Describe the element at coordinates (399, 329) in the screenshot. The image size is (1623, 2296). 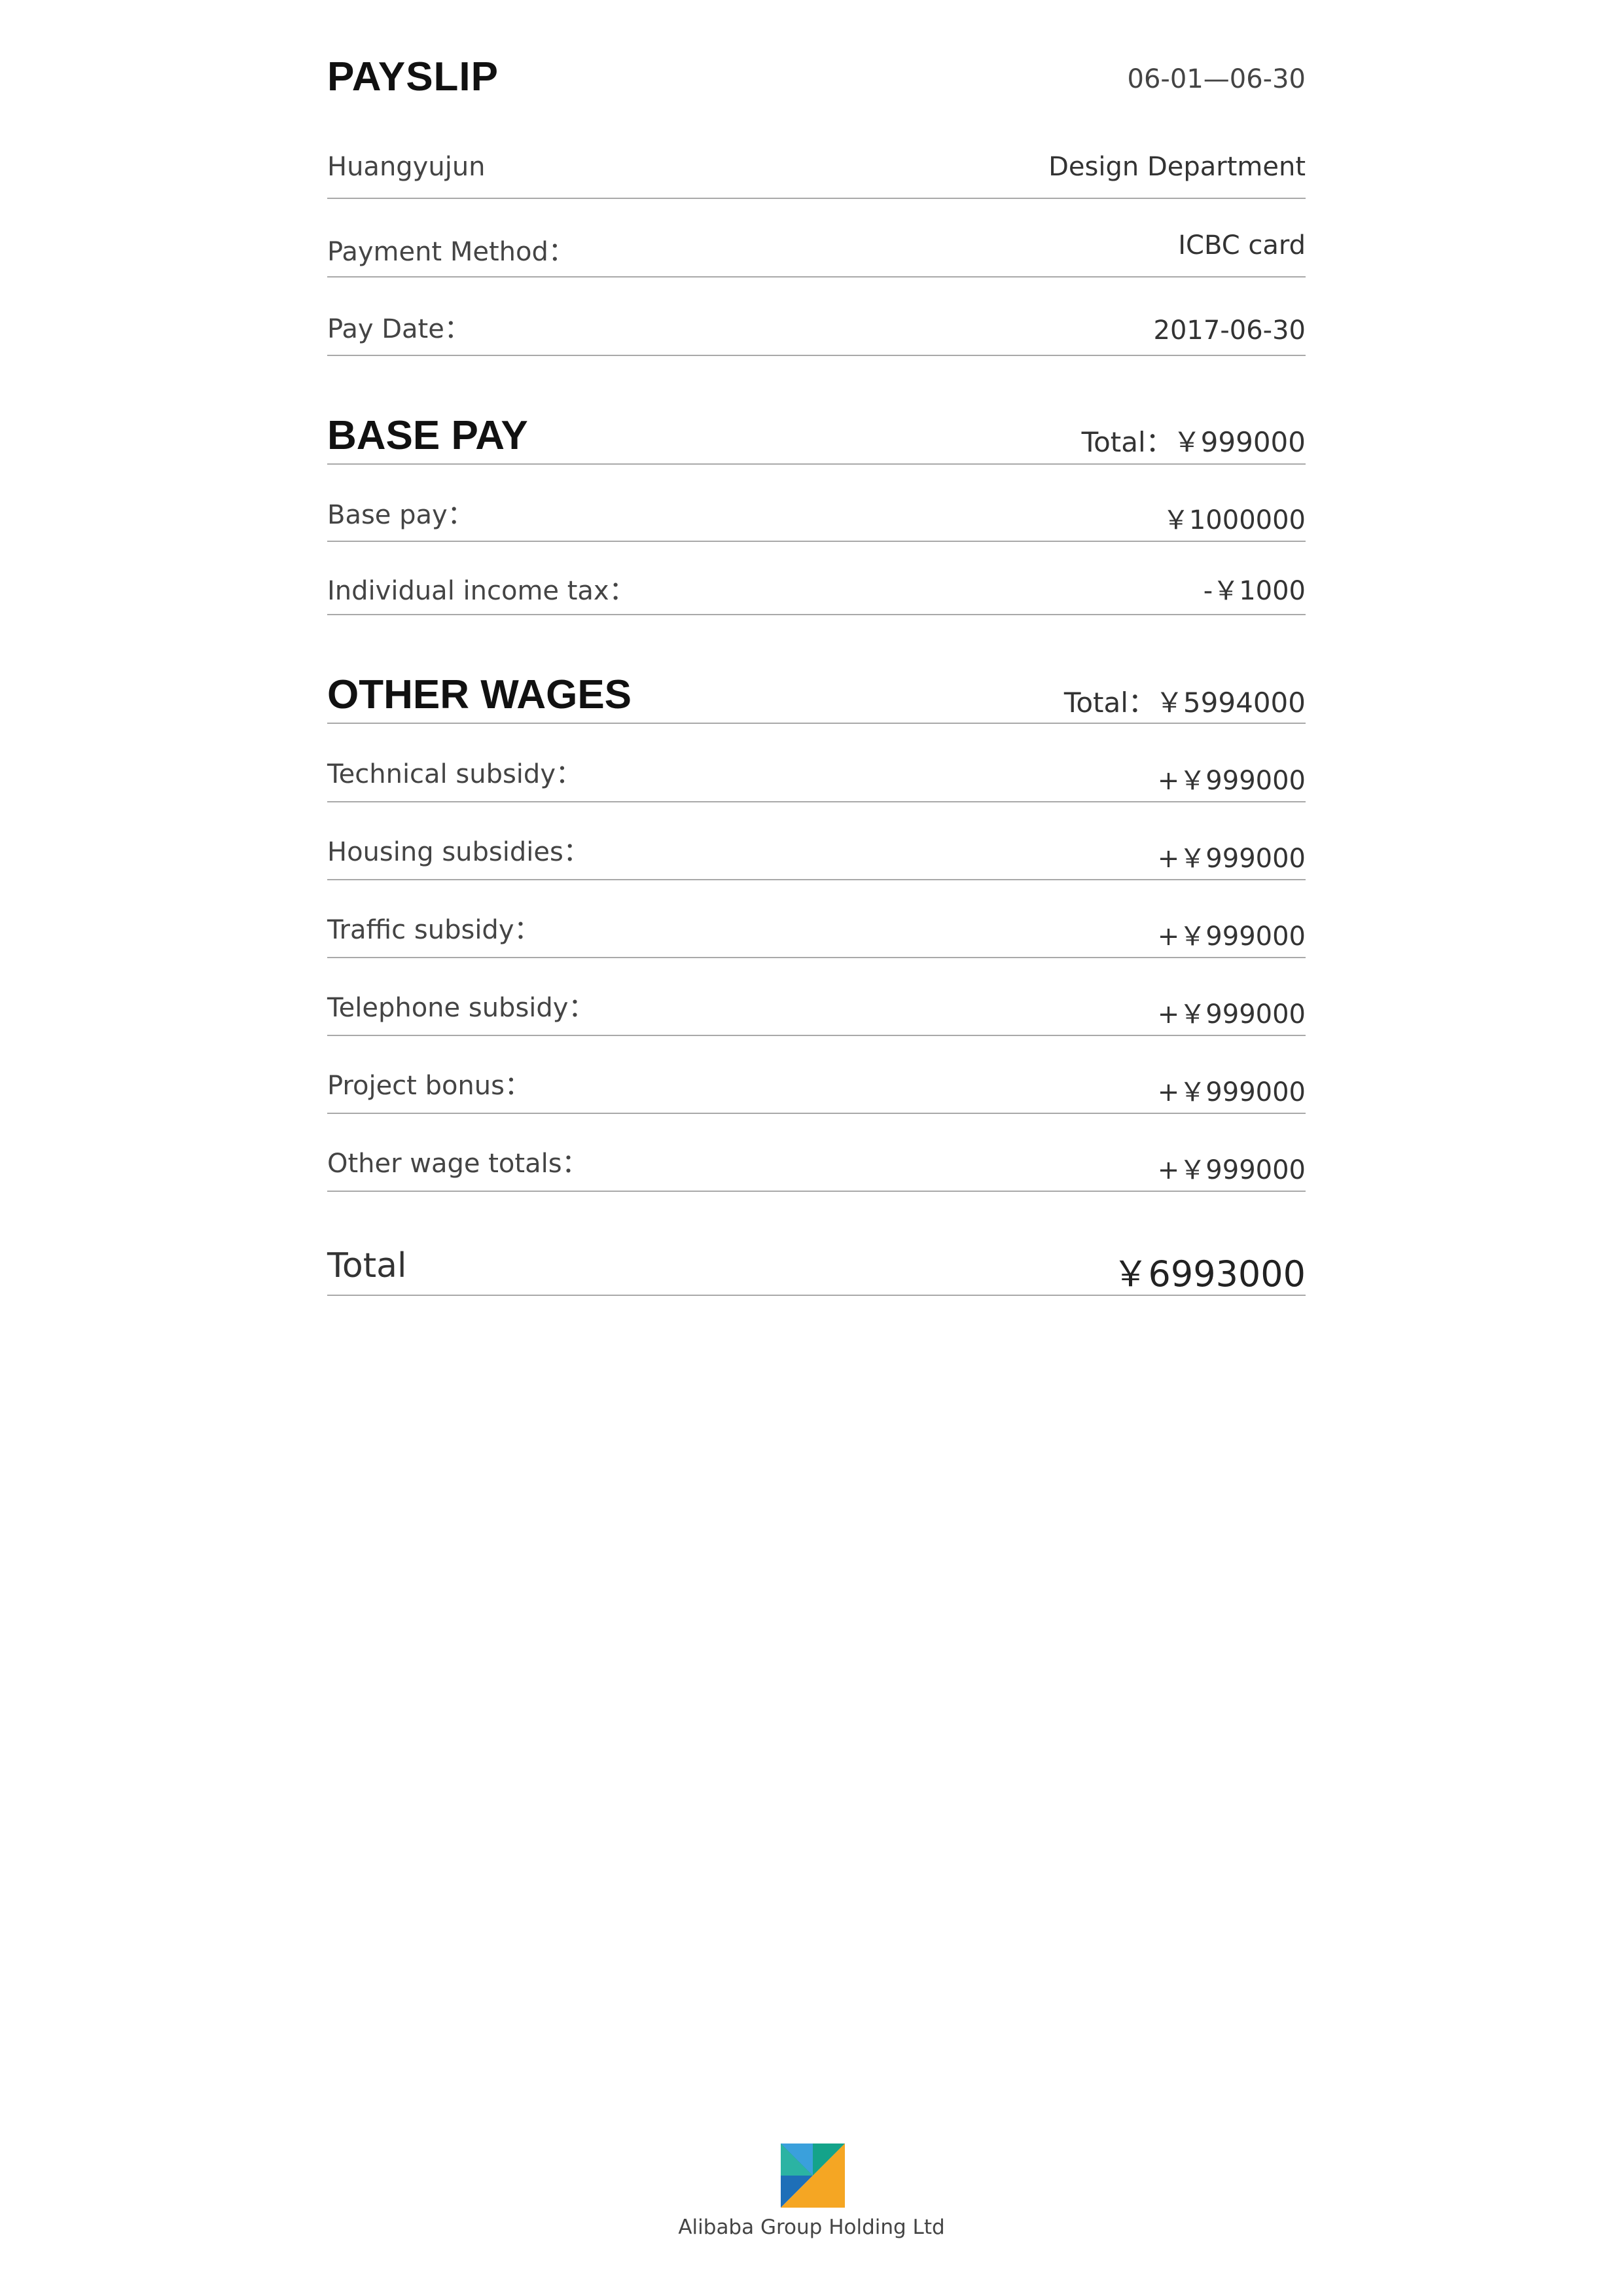
I see `pay-date-label: Pay Date：` at that location.